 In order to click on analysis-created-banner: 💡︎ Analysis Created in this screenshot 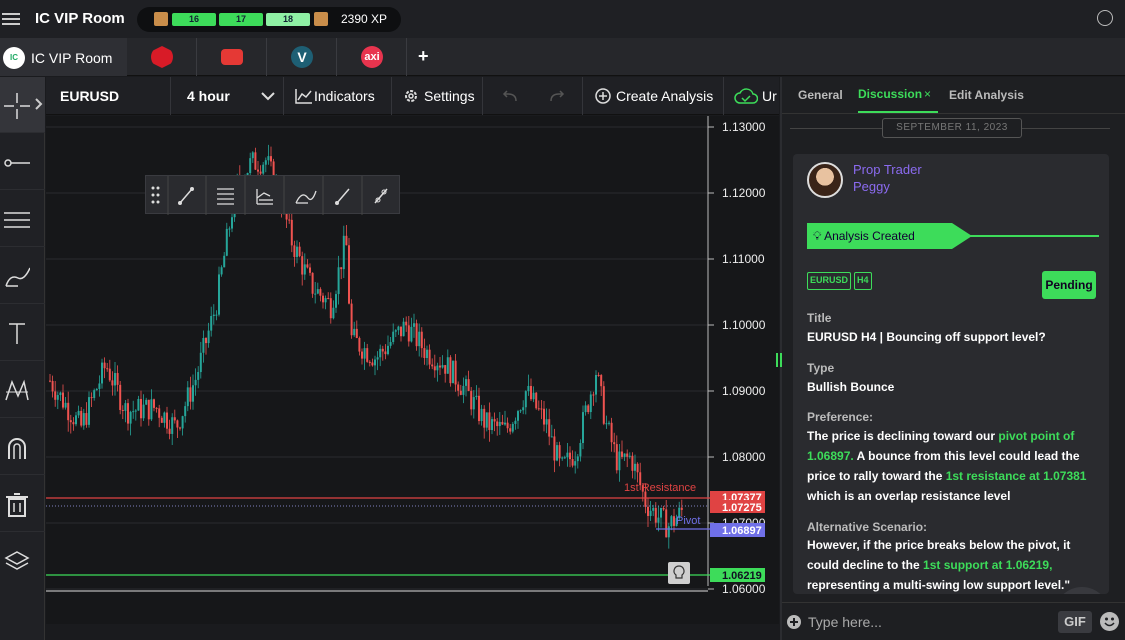, I will do `click(889, 236)`.